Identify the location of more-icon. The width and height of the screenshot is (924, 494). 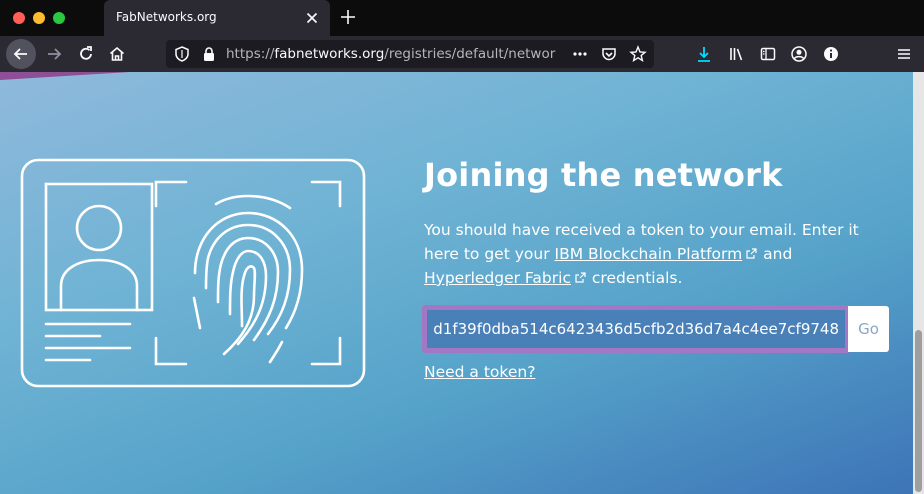
(580, 54).